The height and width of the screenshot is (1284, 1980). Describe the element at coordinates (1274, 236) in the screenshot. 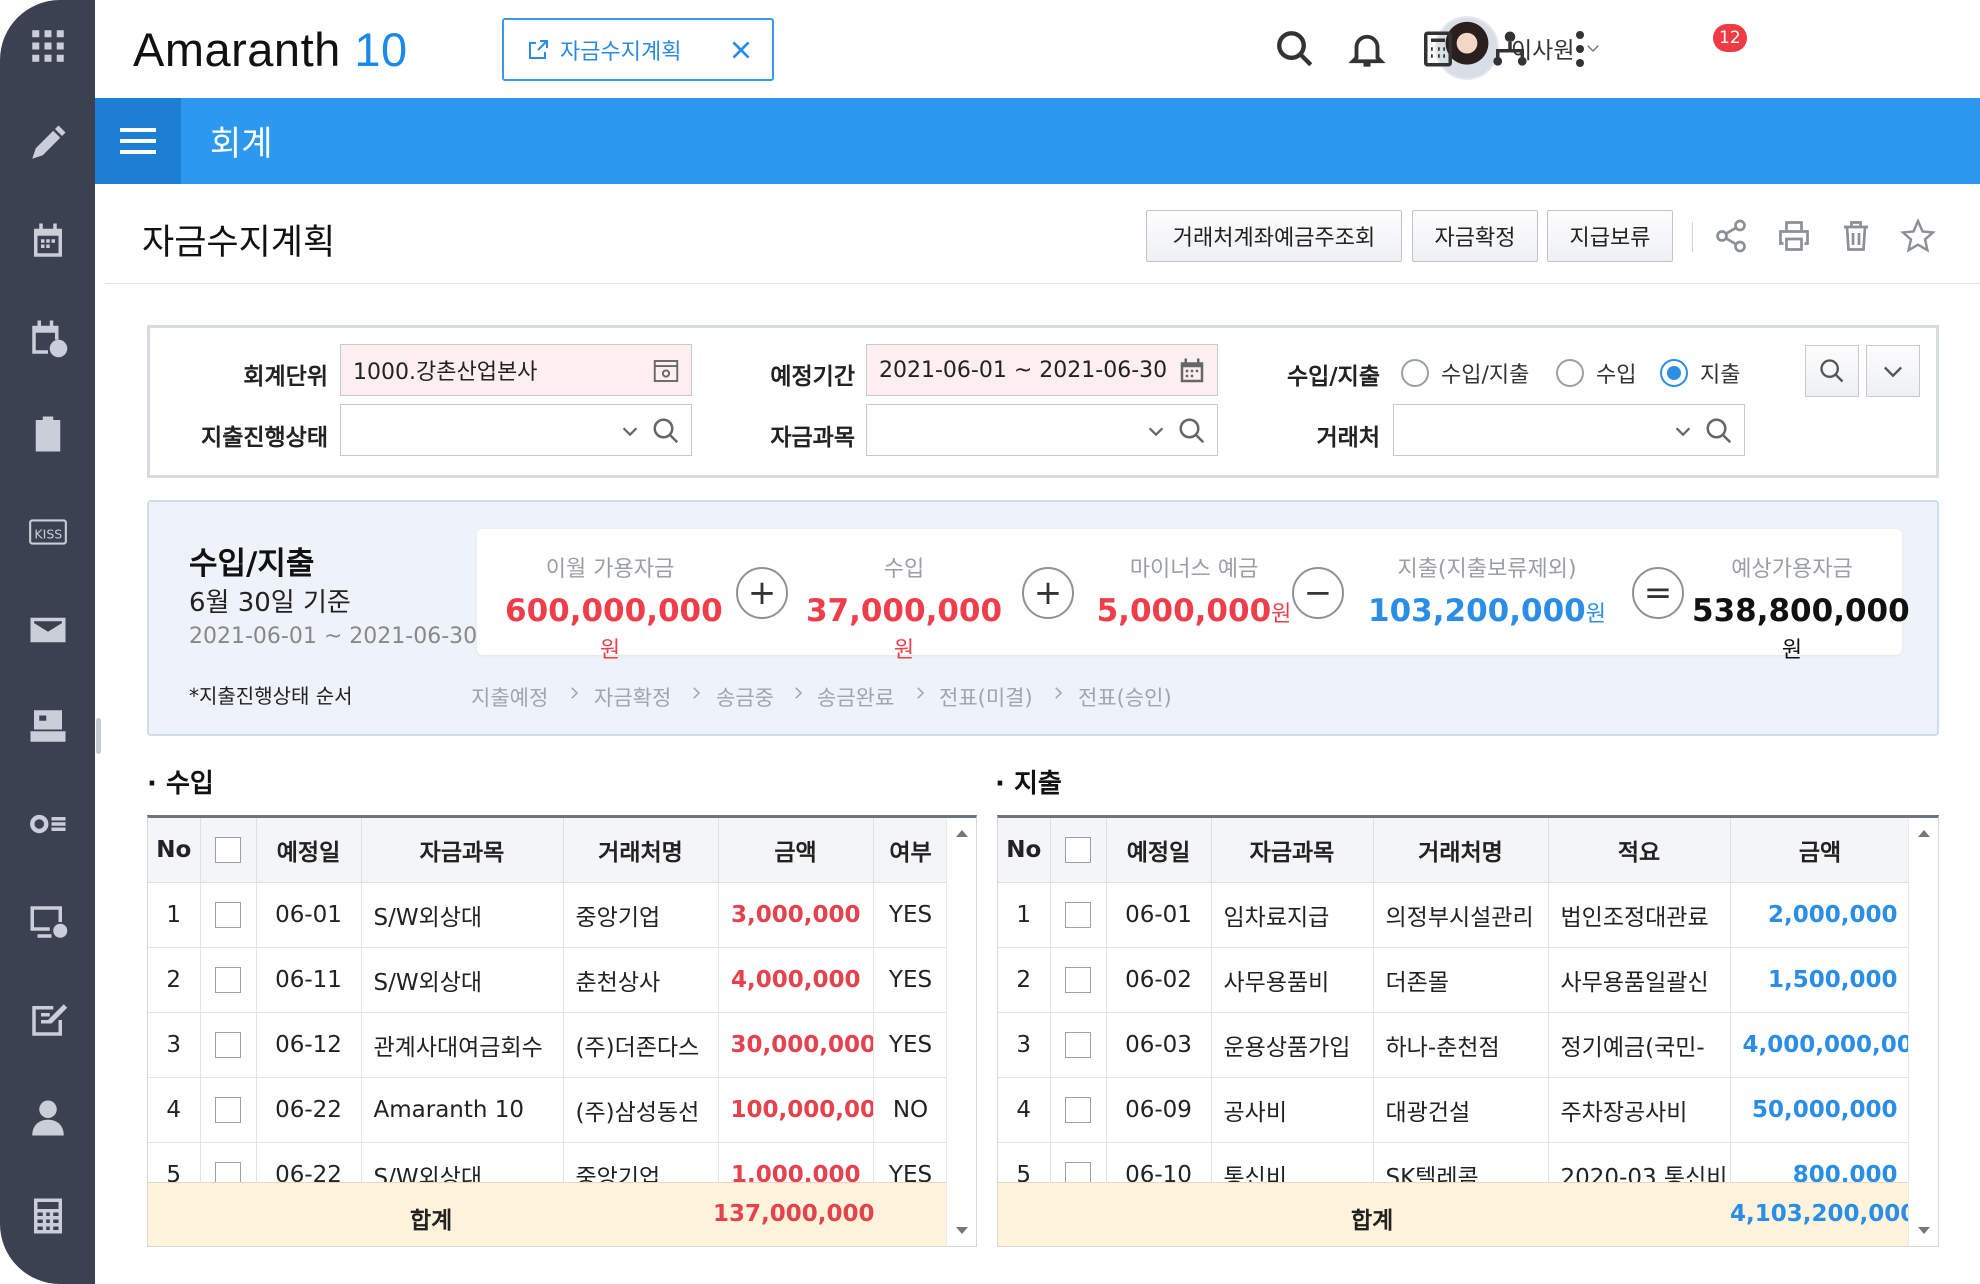

I see `account-holder-lookup-button: 거래처계좌예금주조회` at that location.